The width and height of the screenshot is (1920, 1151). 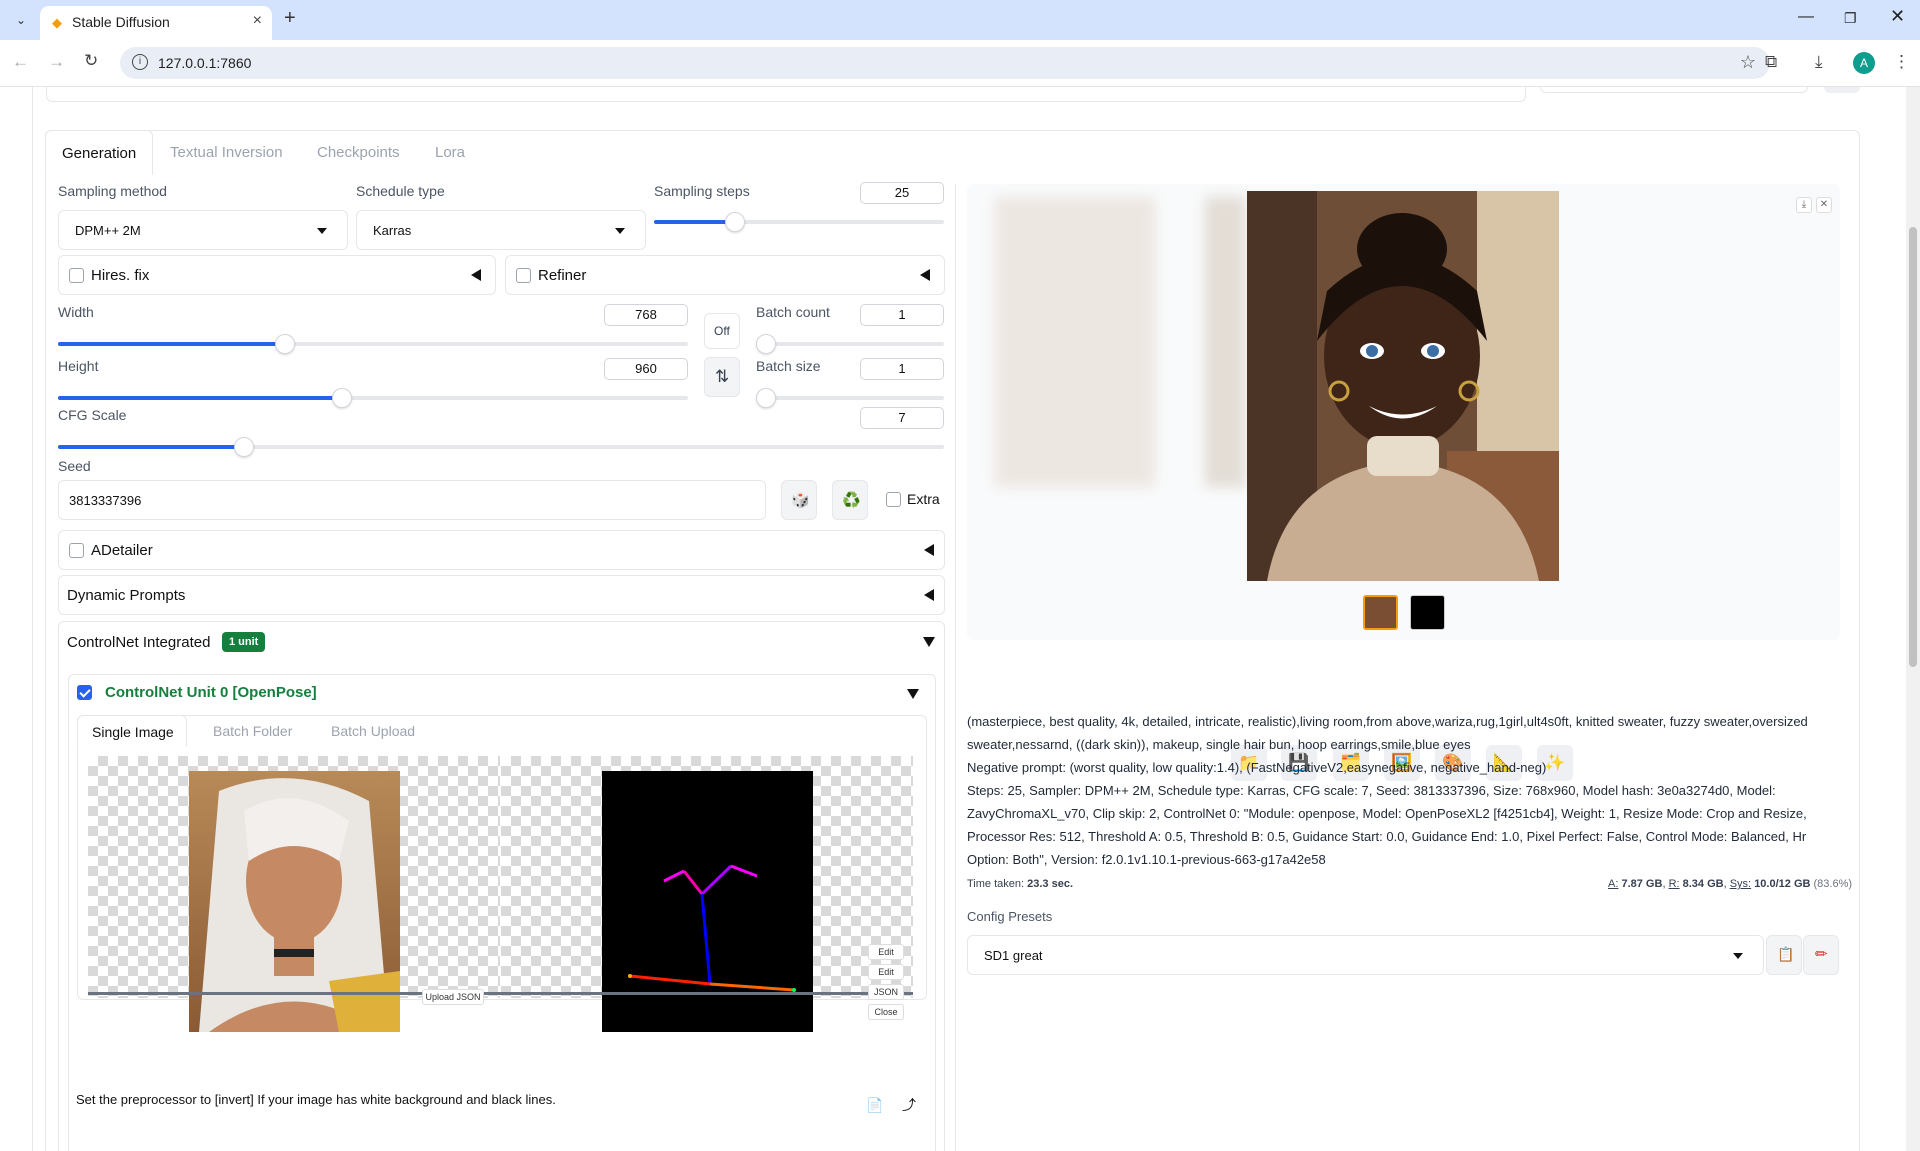 I want to click on schedule-type-label: Schedule type, so click(x=400, y=191).